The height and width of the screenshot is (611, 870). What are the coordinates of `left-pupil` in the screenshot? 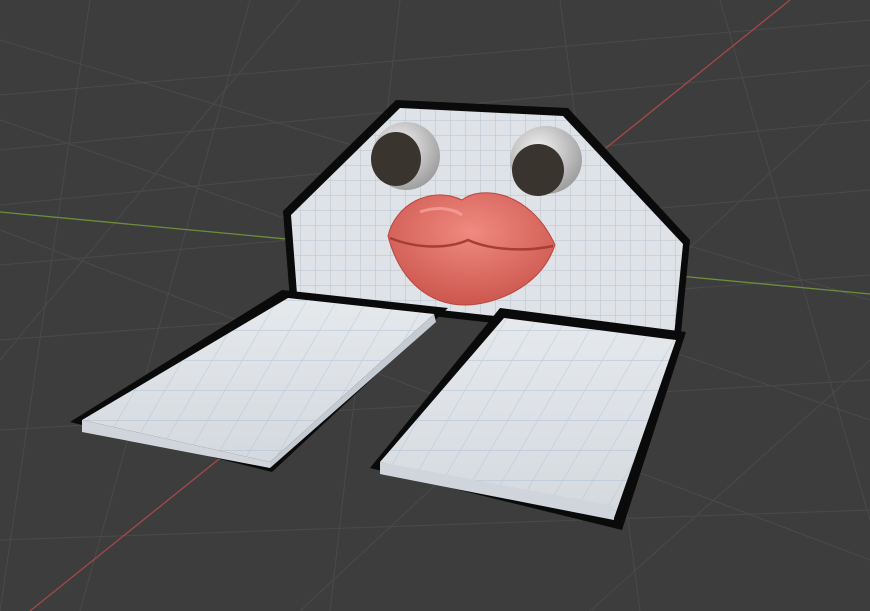 It's located at (396, 159).